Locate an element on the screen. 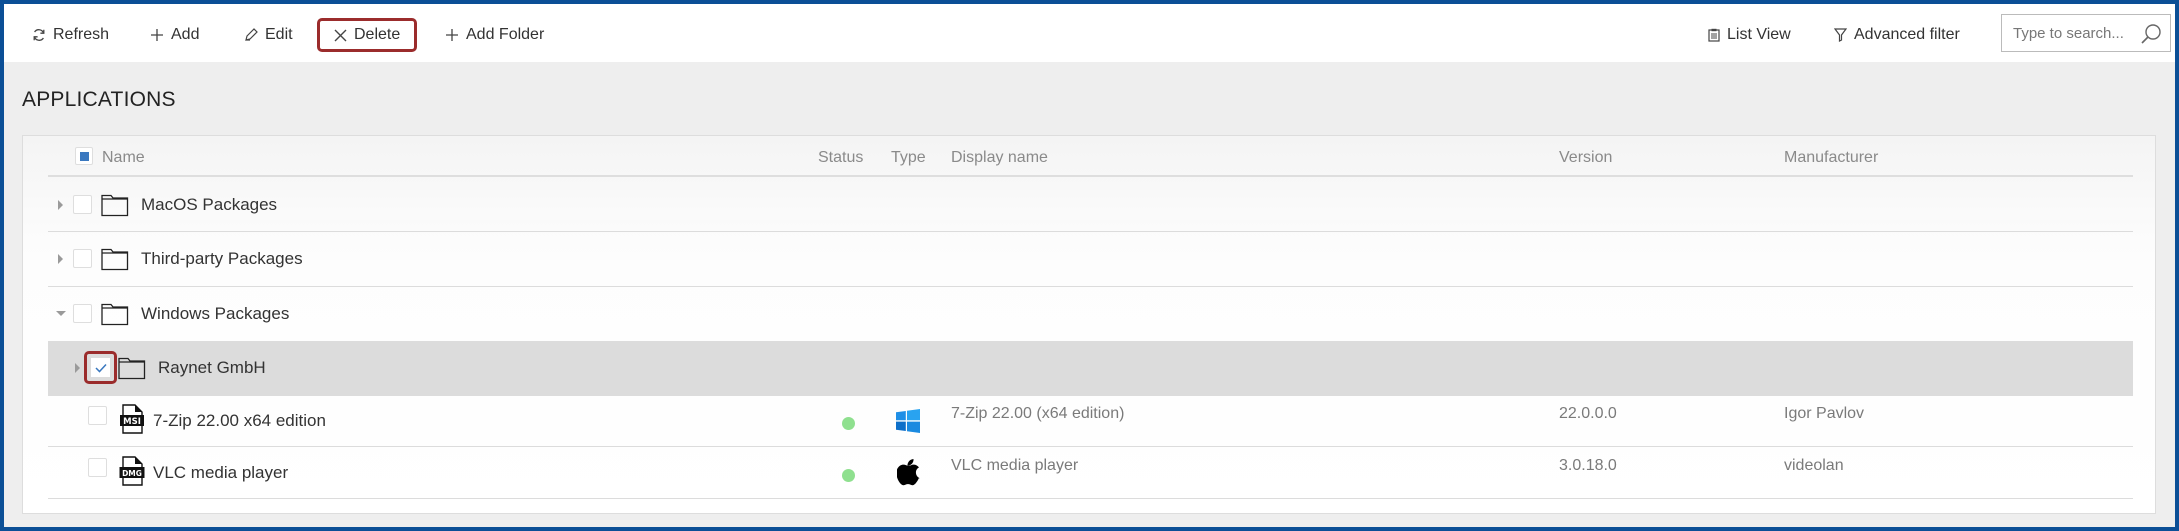 This screenshot has height=531, width=2179. edit-button: Edit is located at coordinates (268, 35).